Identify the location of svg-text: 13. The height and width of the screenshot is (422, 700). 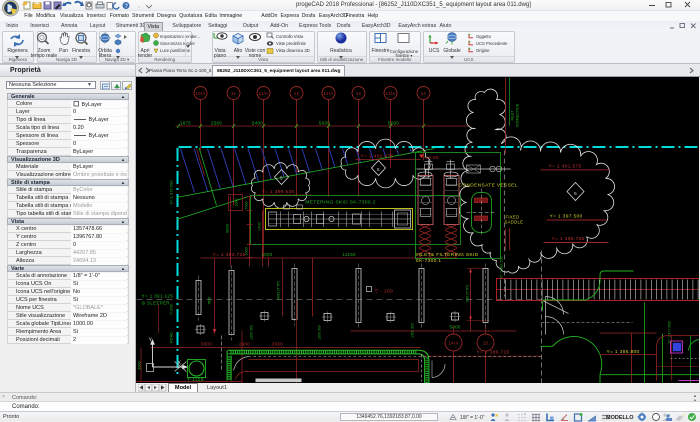
(359, 93).